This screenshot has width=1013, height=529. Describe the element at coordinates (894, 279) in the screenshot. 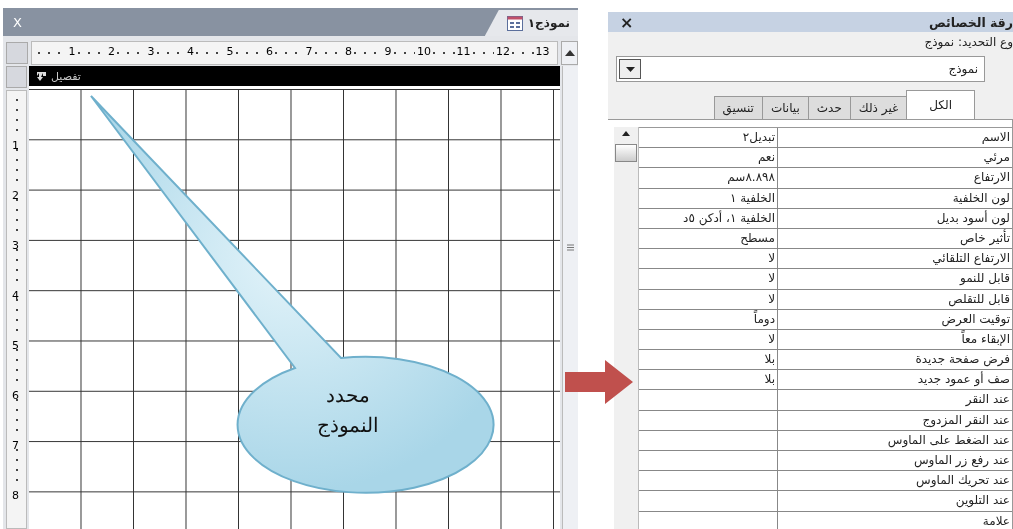

I see `property-name-cell: قابل للنمو` at that location.